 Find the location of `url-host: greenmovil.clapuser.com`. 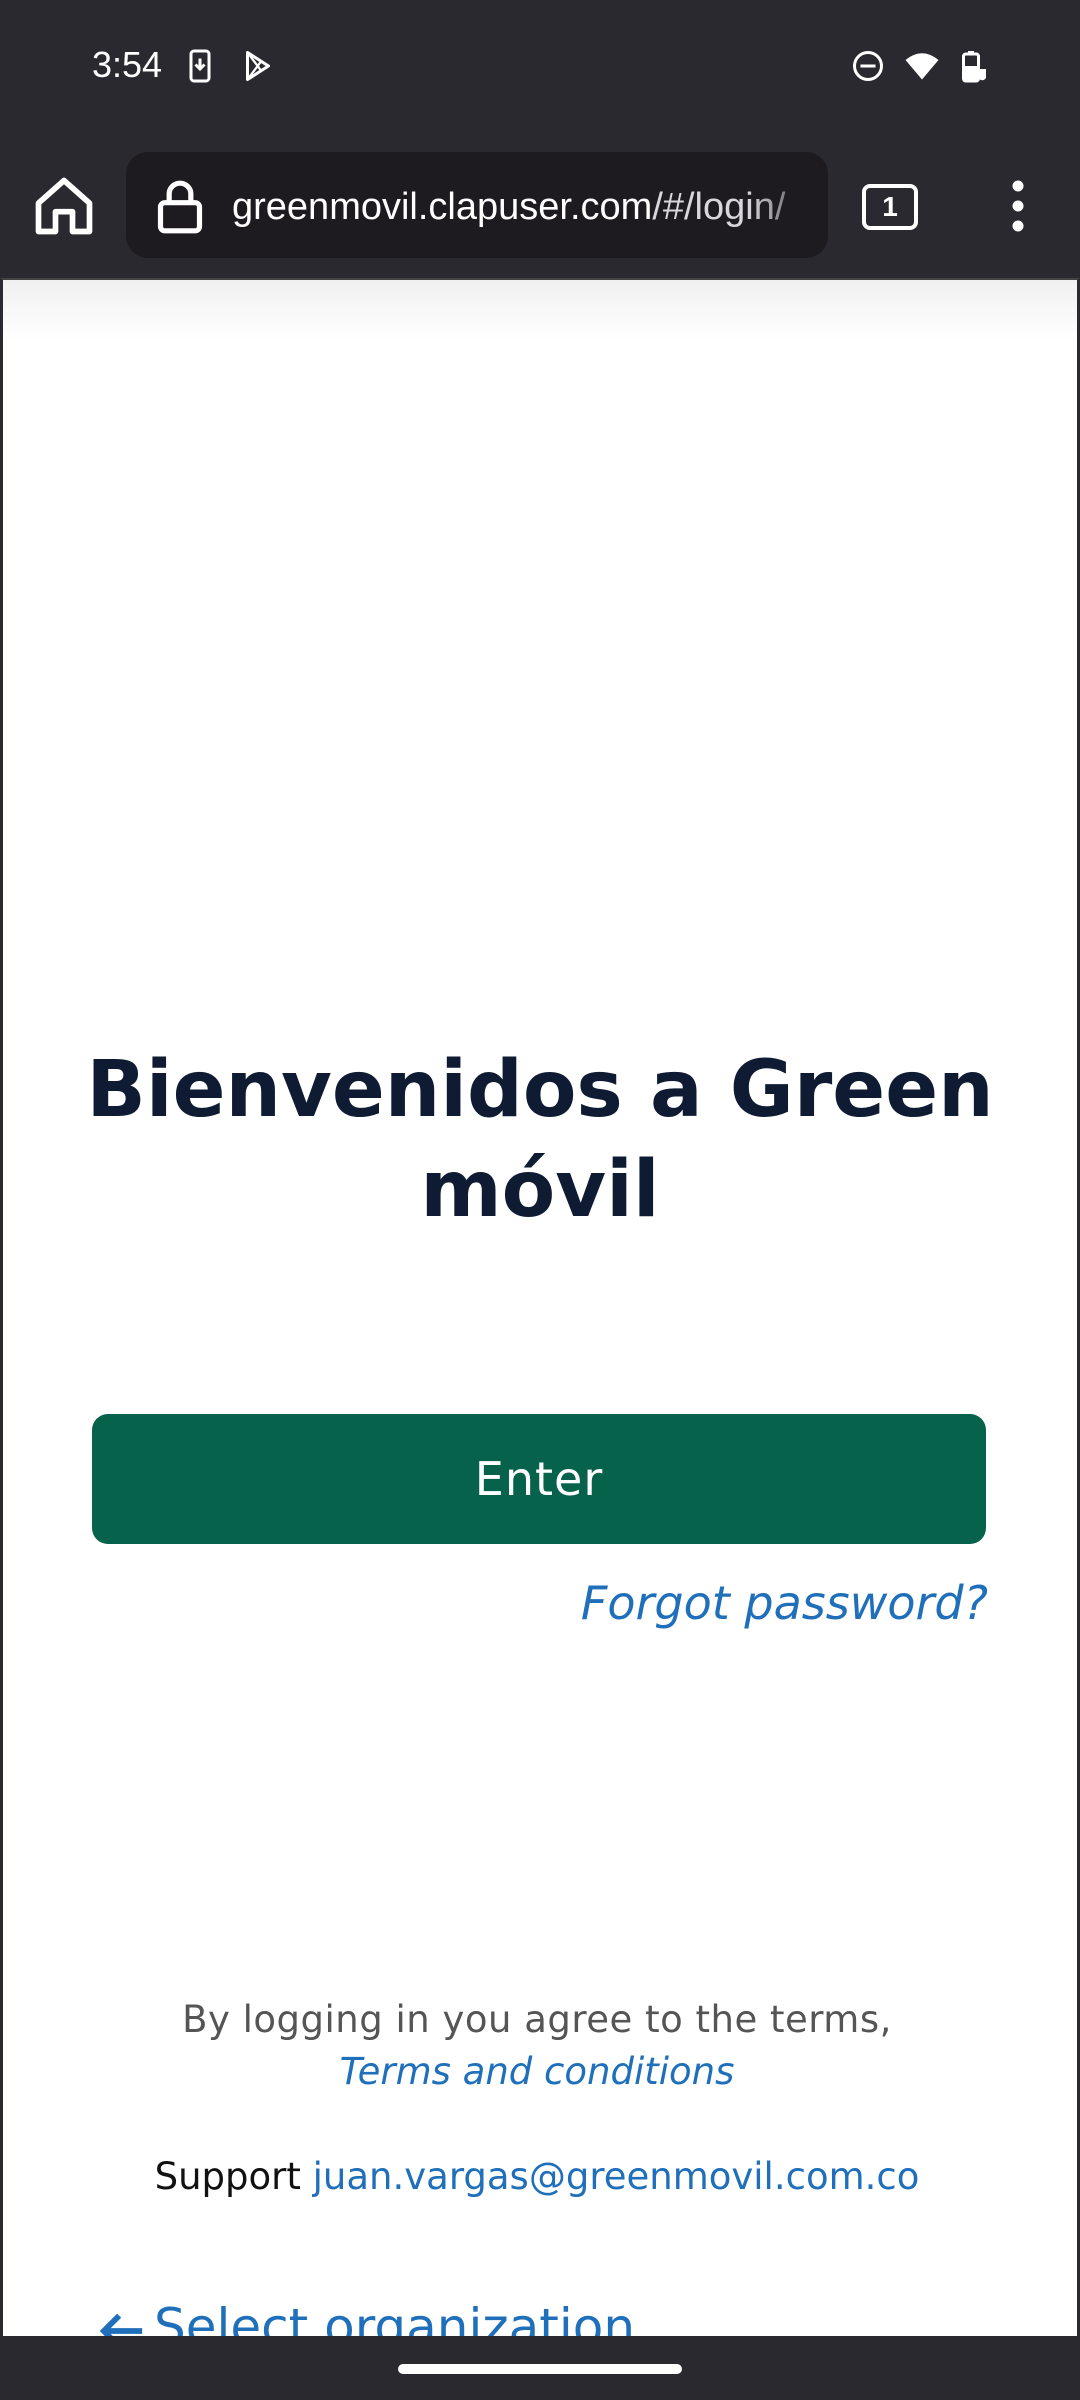

url-host: greenmovil.clapuser.com is located at coordinates (442, 207).